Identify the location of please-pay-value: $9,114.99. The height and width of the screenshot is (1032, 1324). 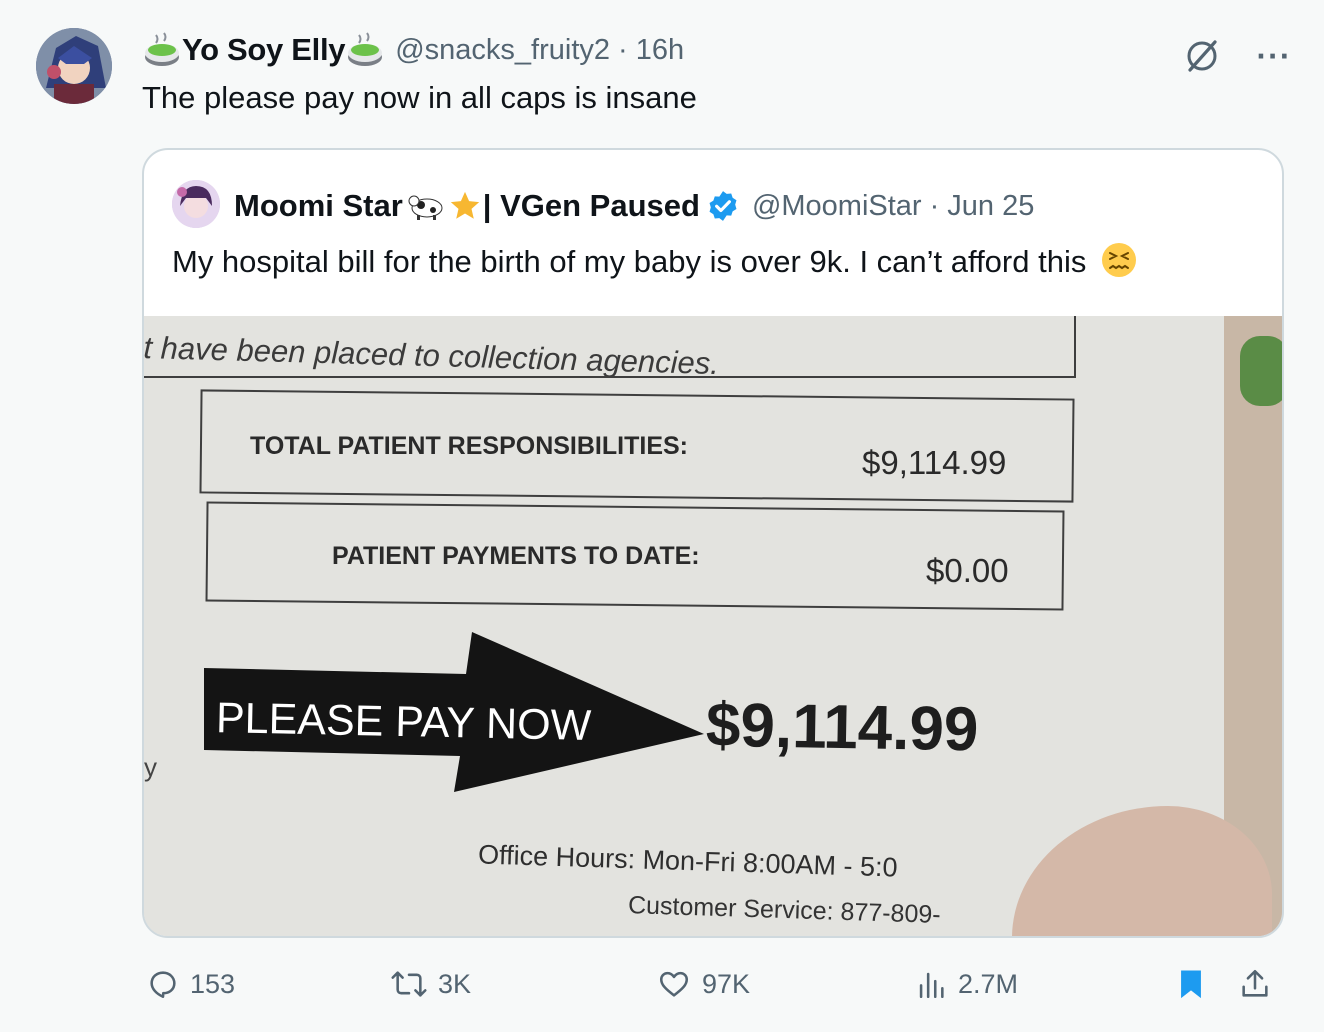
(842, 727).